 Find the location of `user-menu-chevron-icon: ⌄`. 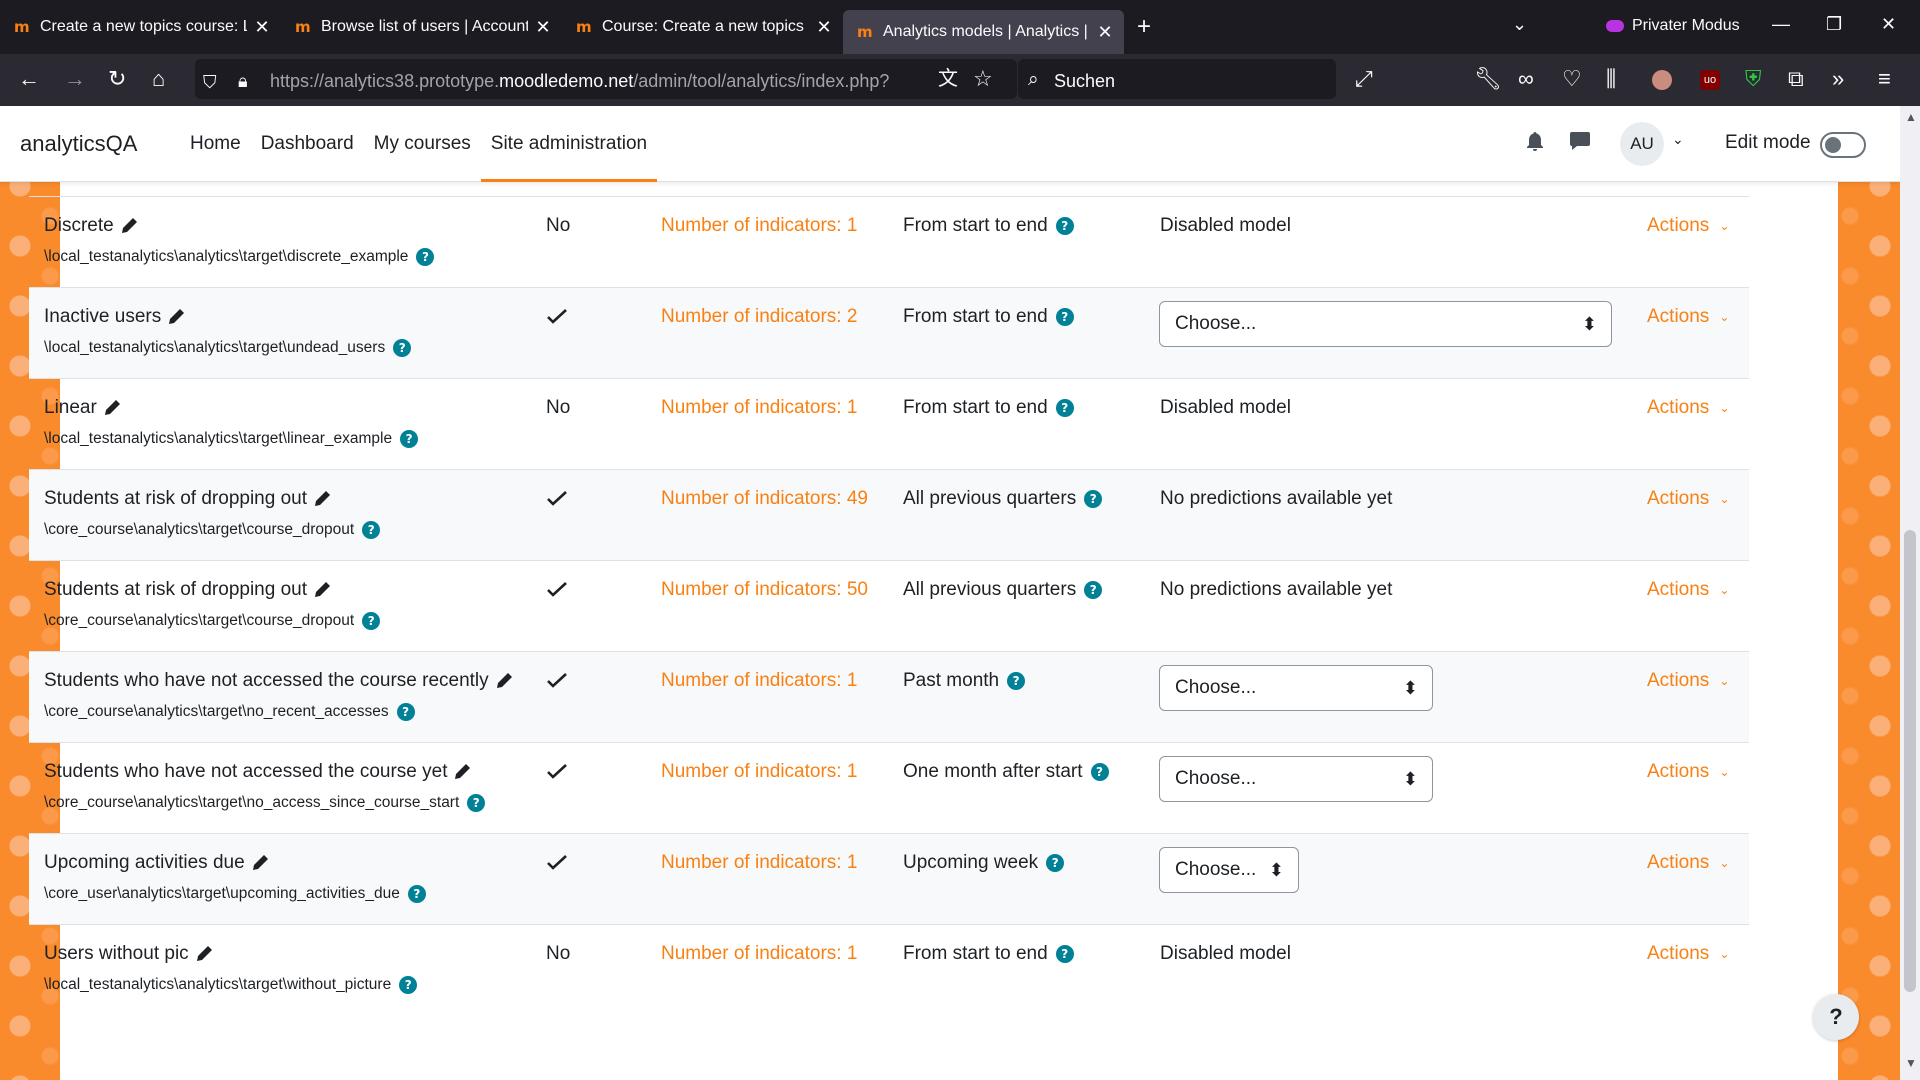

user-menu-chevron-icon: ⌄ is located at coordinates (1678, 139).